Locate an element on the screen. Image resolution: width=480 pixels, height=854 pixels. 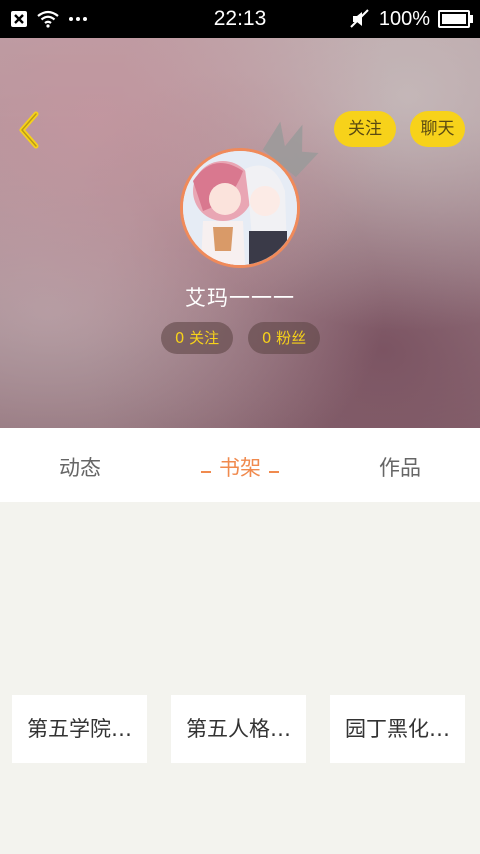
battery-icon is located at coordinates (455, 19).